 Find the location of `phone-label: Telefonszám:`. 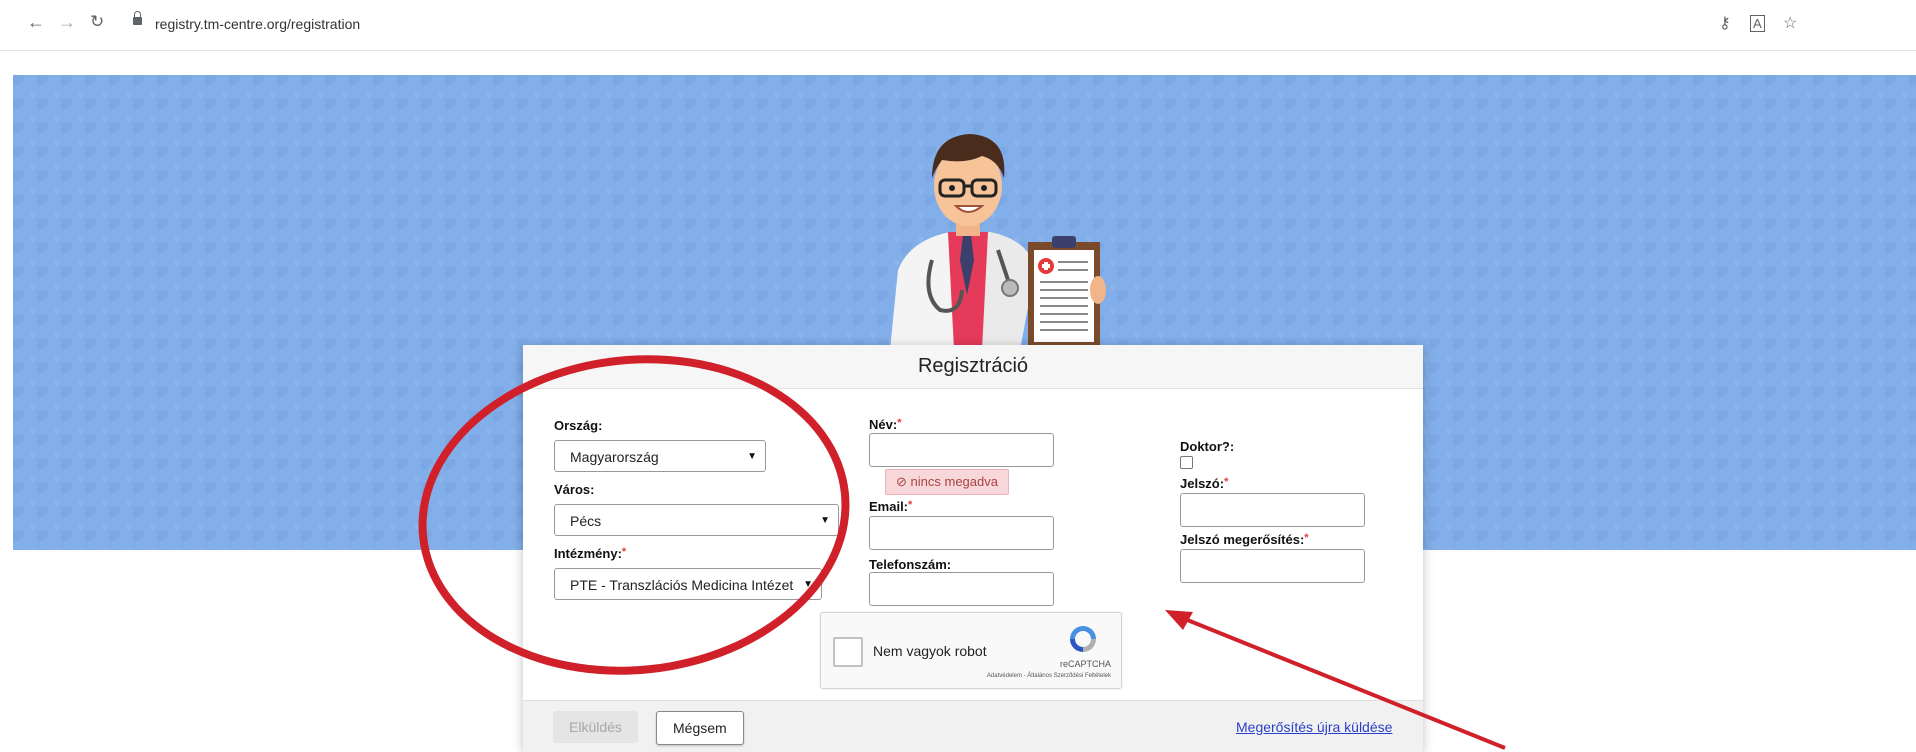

phone-label: Telefonszám: is located at coordinates (910, 564).